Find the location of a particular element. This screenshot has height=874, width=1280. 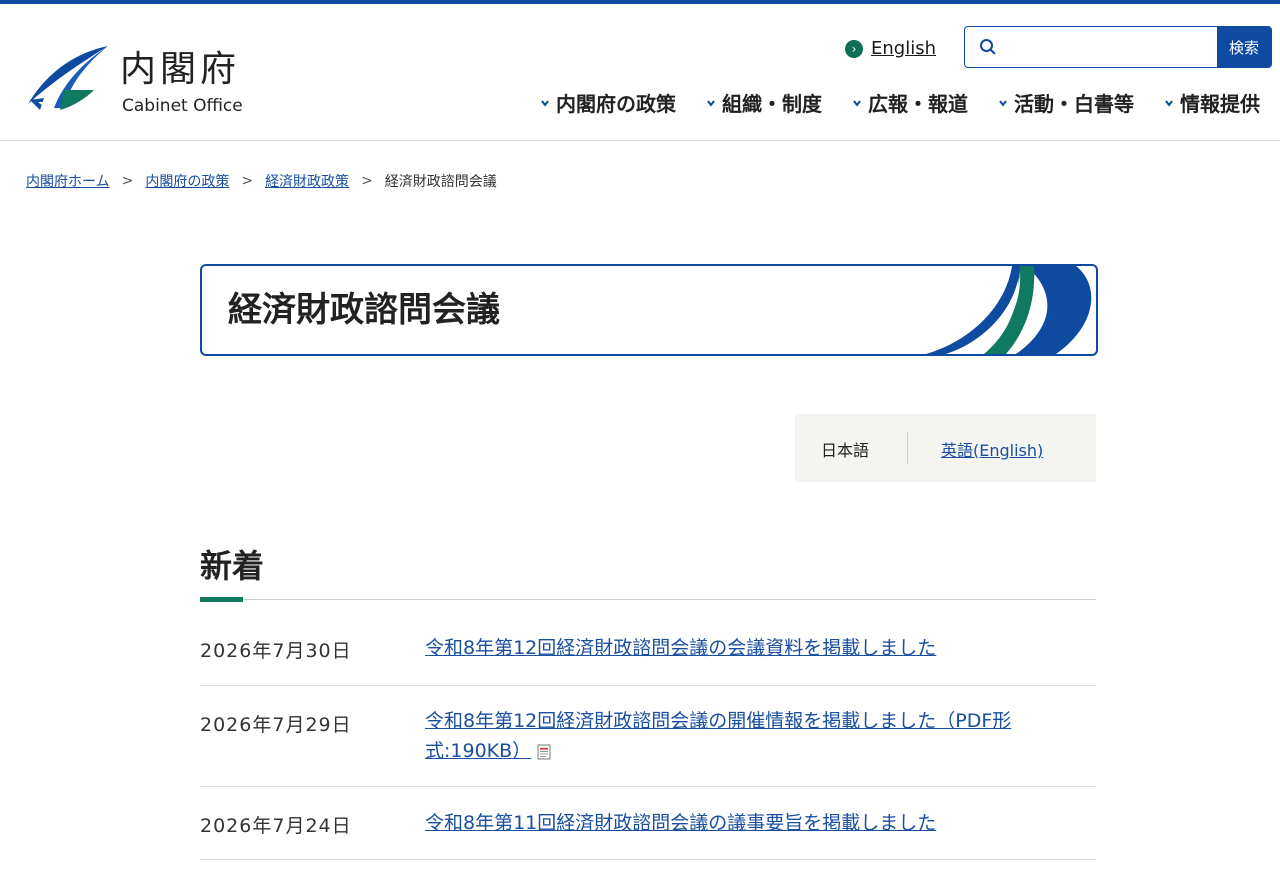

global-nav: 内閣府の政策 組織・制度 広報・報道 活動・白書等 情報提供 is located at coordinates (900, 102).